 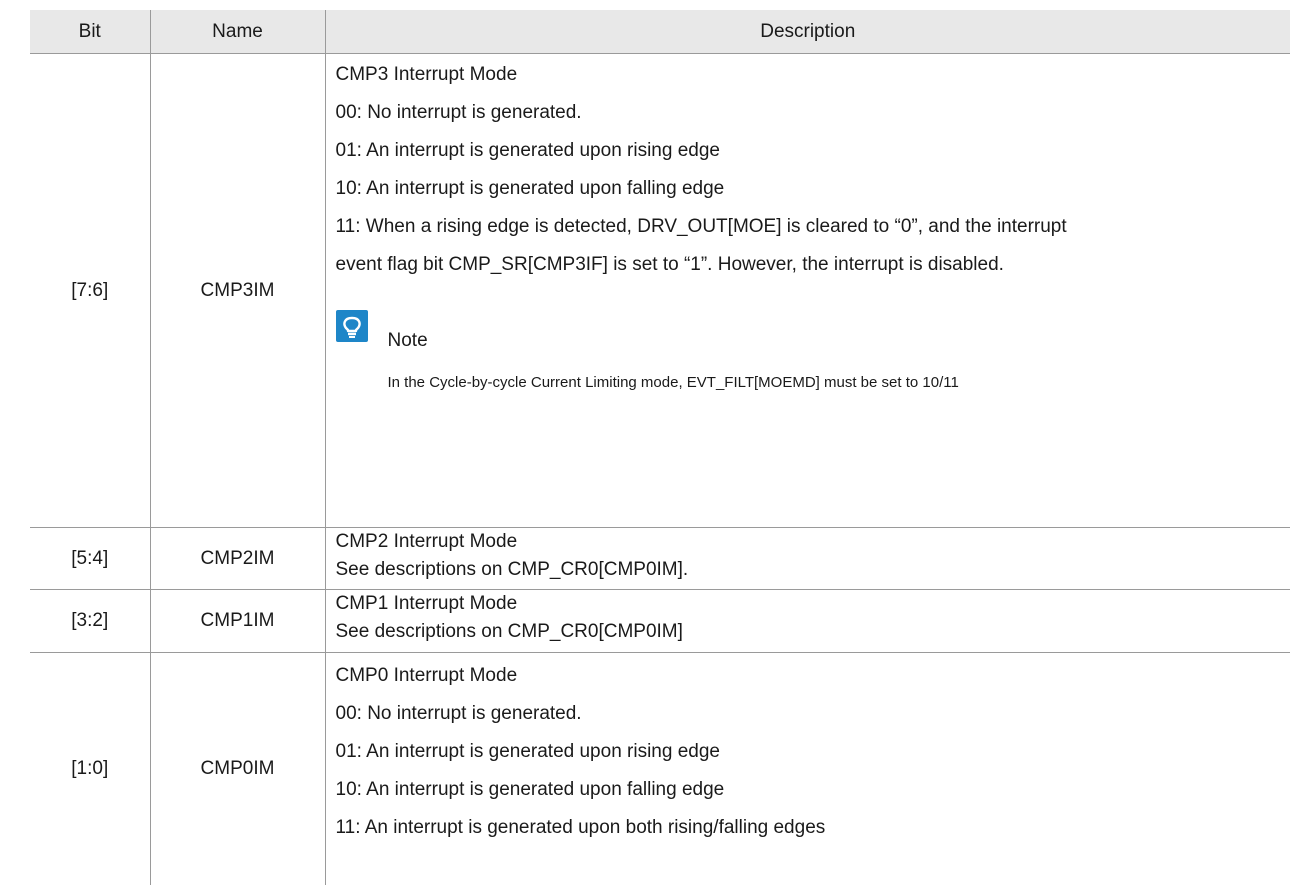 What do you see at coordinates (813, 632) in the screenshot?
I see `description-line: See descriptions on CMP_CR0[CMP0IM]` at bounding box center [813, 632].